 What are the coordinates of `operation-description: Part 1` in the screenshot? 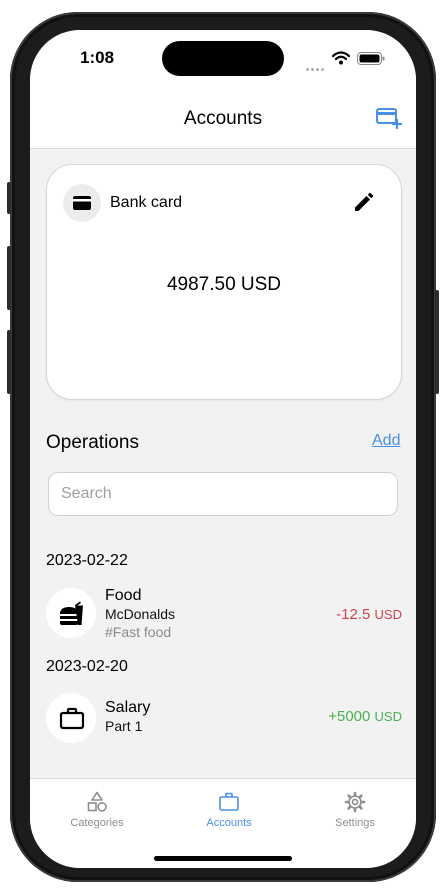 It's located at (124, 726).